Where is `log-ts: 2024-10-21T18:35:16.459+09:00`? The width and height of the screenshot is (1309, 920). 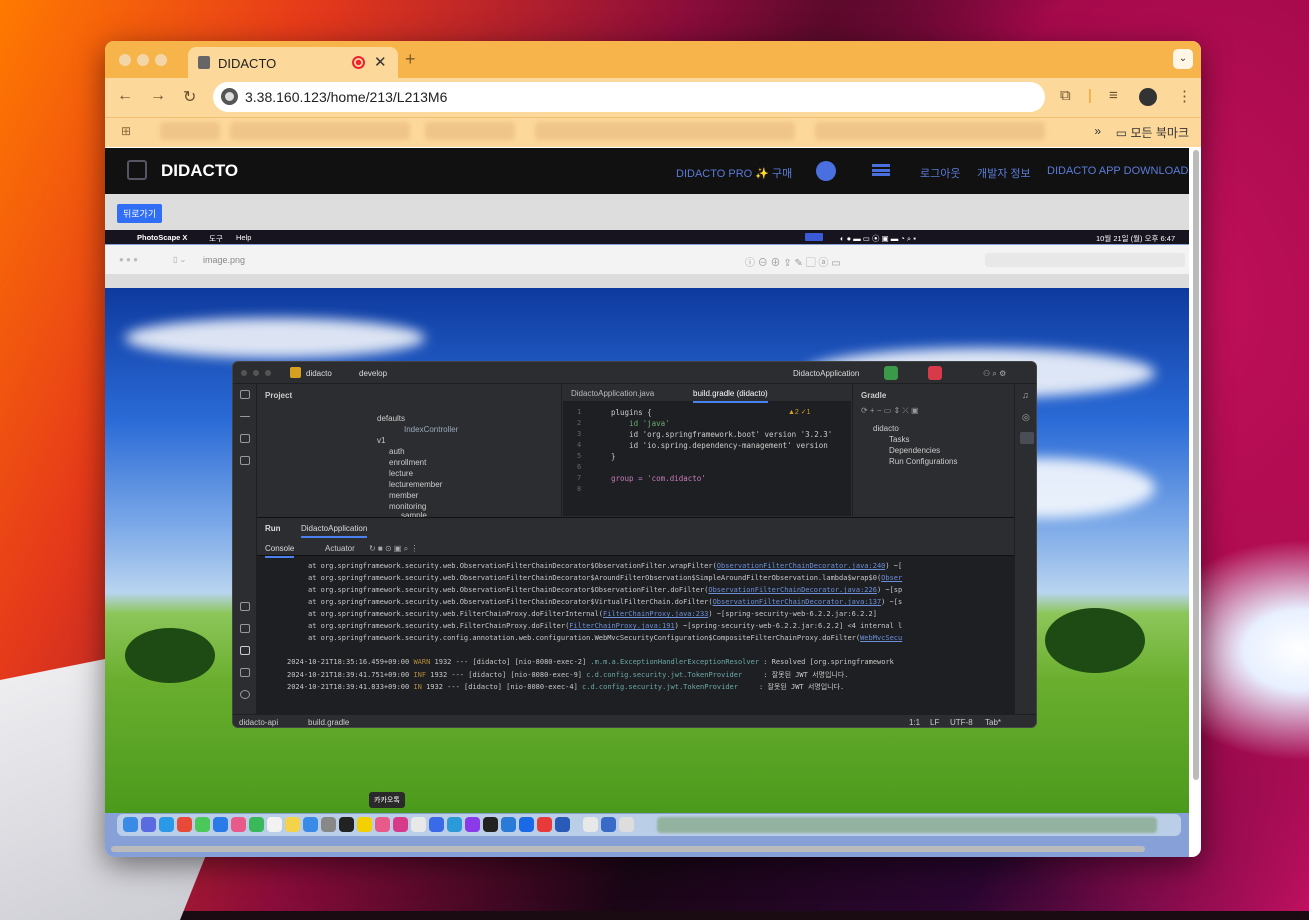 log-ts: 2024-10-21T18:35:16.459+09:00 is located at coordinates (348, 662).